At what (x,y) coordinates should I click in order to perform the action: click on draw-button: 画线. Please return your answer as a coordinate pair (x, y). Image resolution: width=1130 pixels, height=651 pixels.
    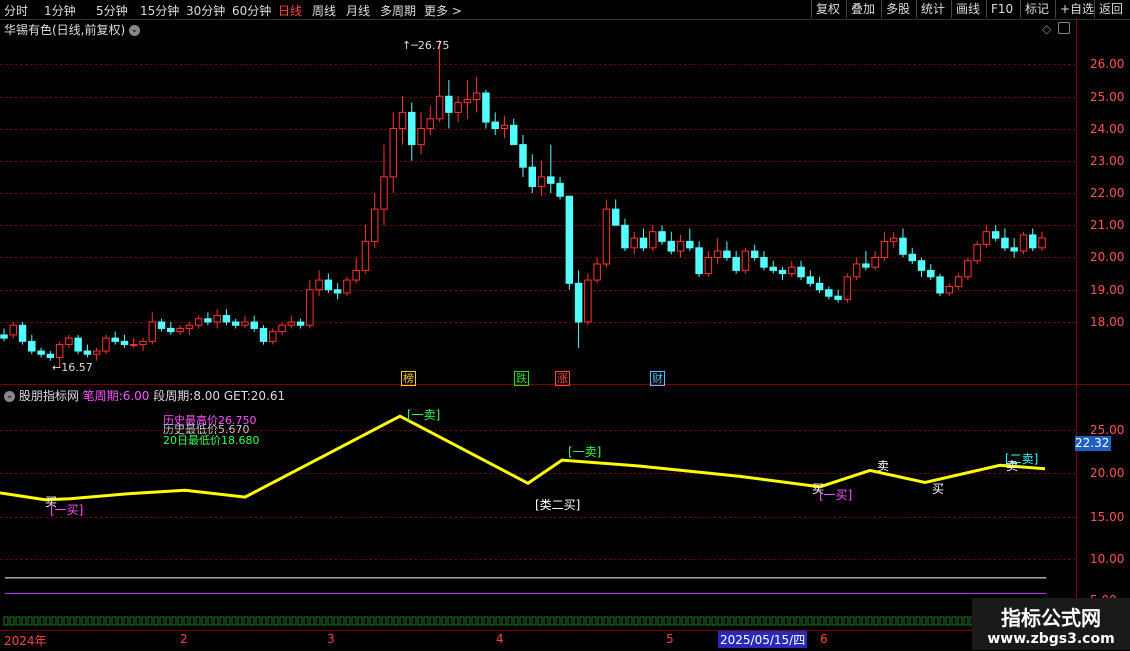
    Looking at the image, I should click on (967, 9).